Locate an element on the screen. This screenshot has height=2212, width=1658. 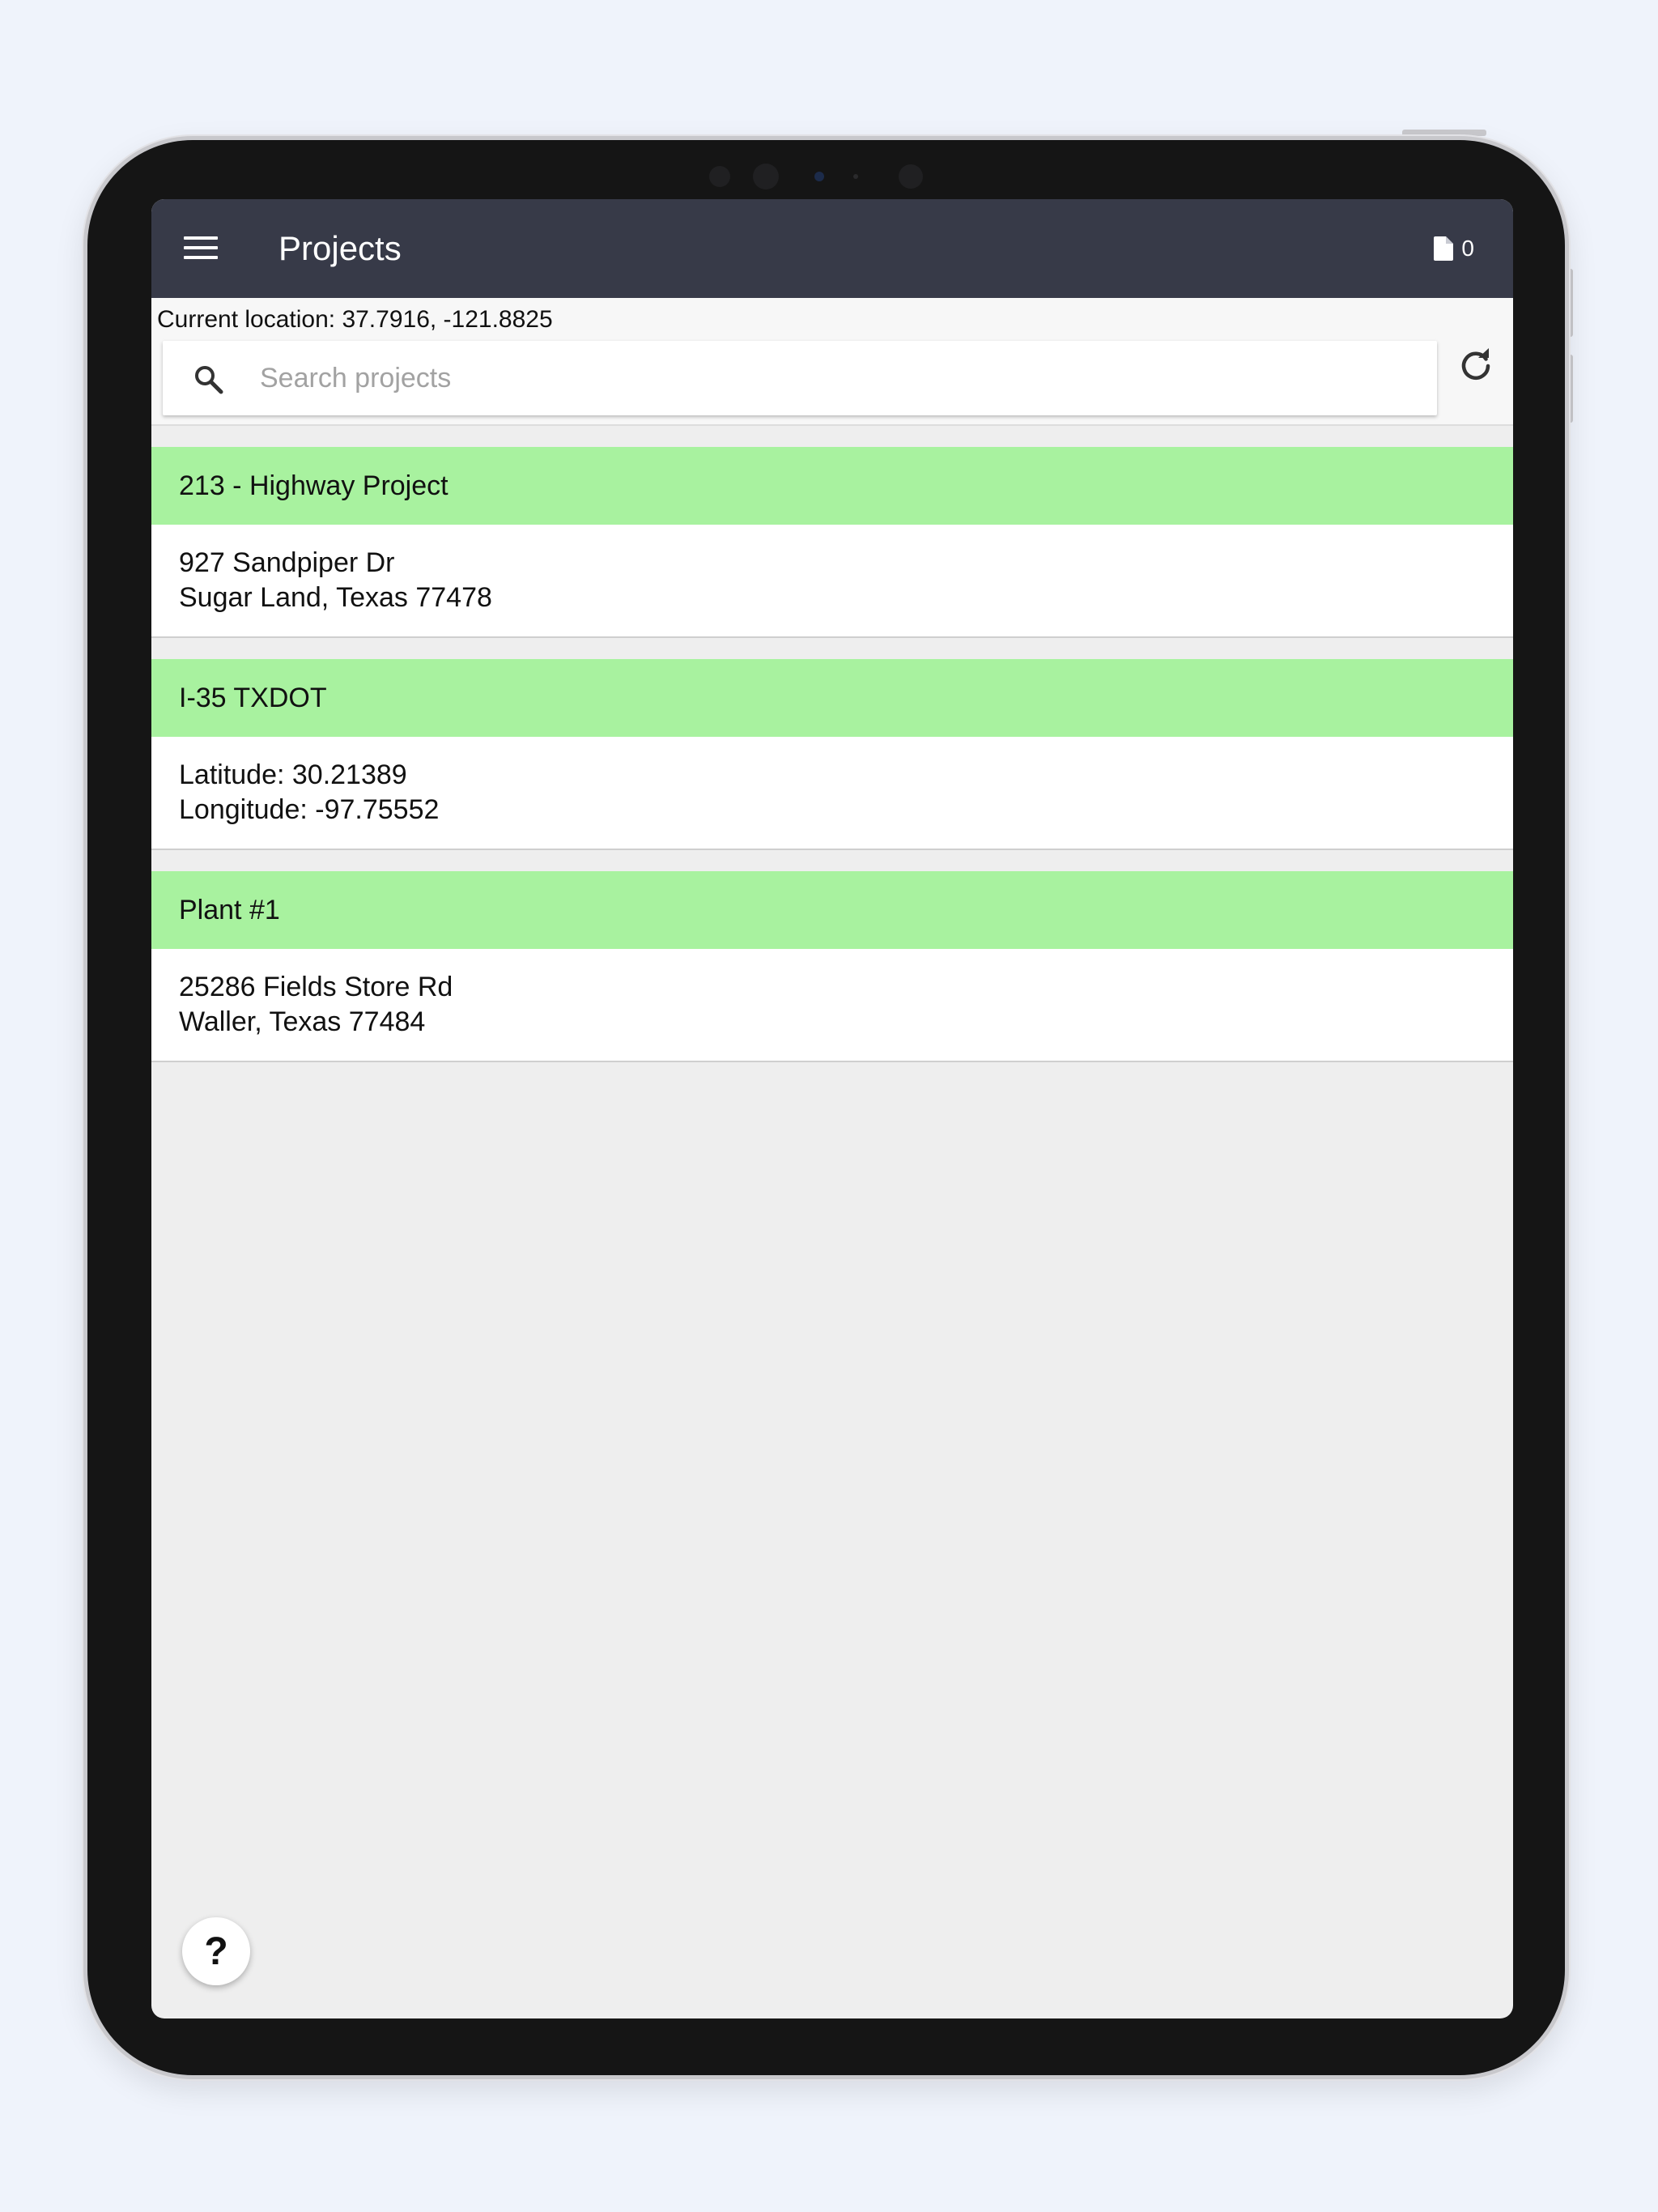
page-title: Projects is located at coordinates (340, 248).